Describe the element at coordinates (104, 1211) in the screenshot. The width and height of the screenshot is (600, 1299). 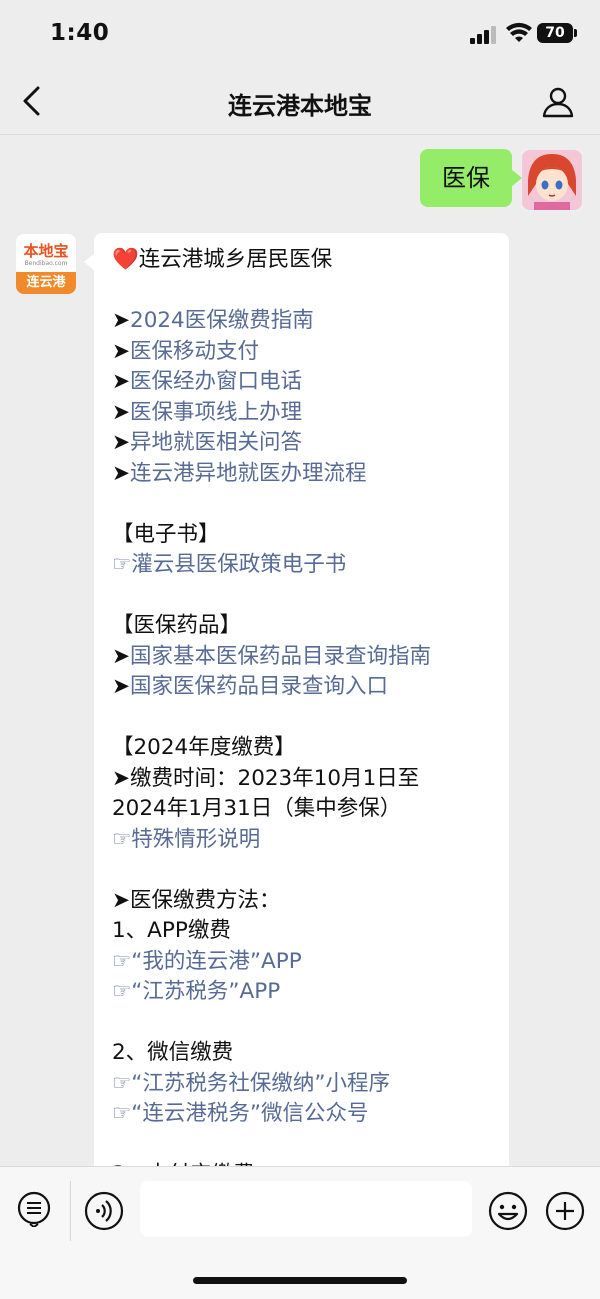
I see `voice-icon` at that location.